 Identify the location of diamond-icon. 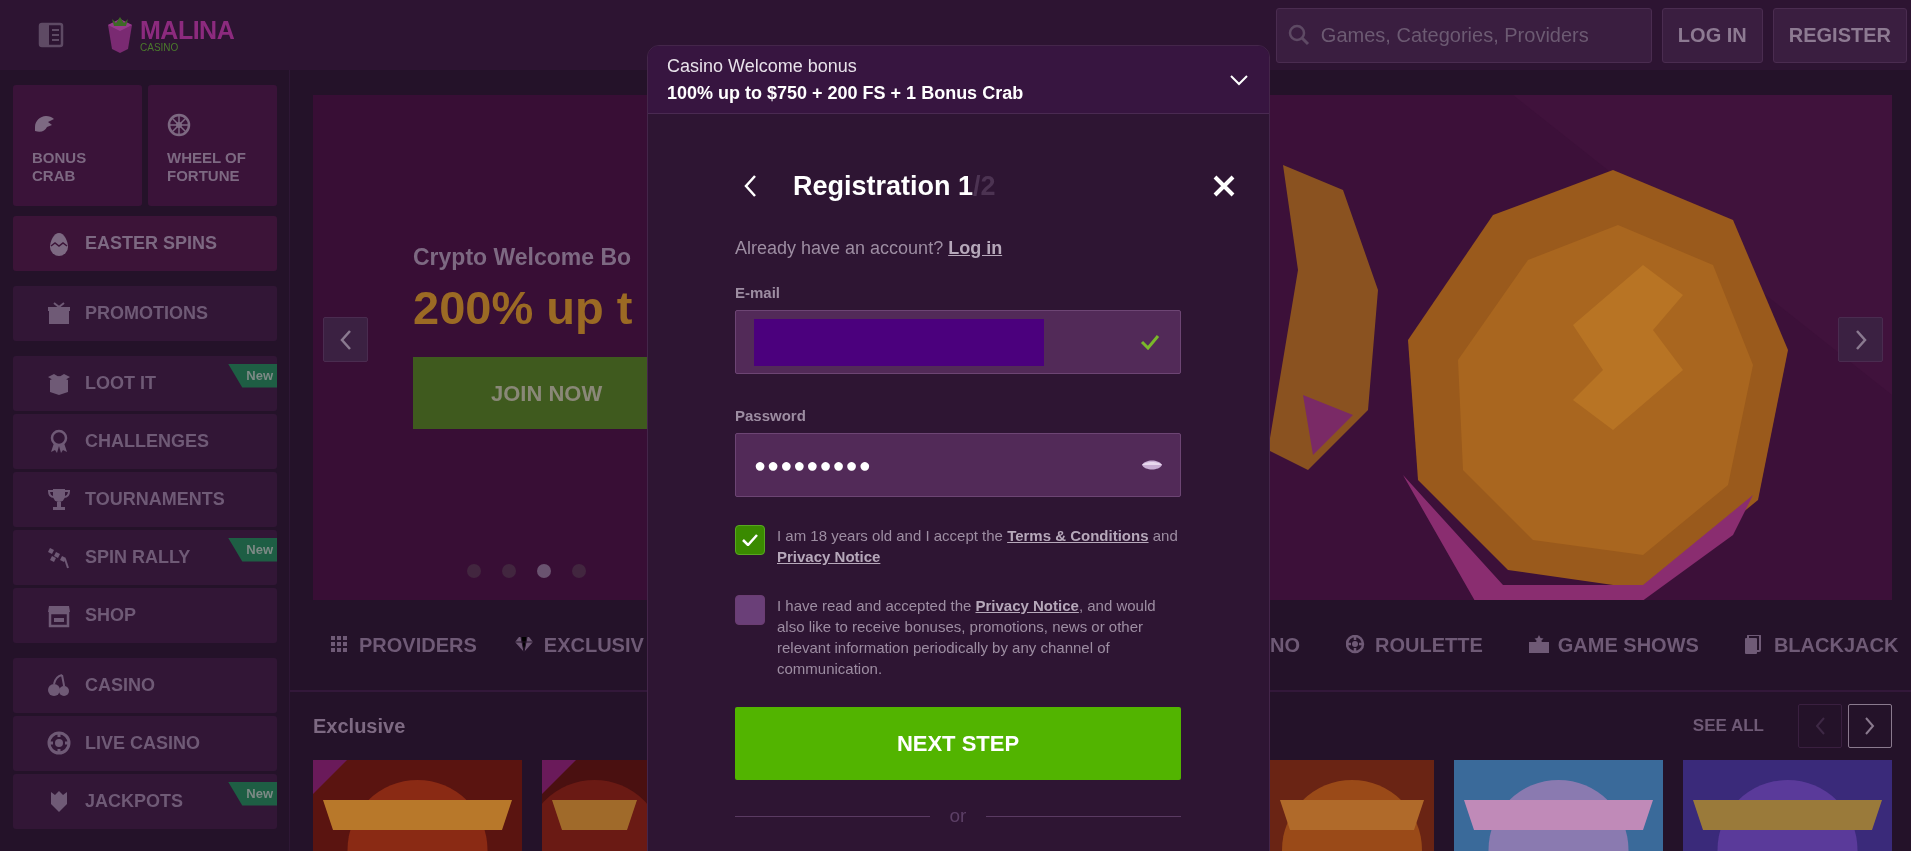
(524, 645).